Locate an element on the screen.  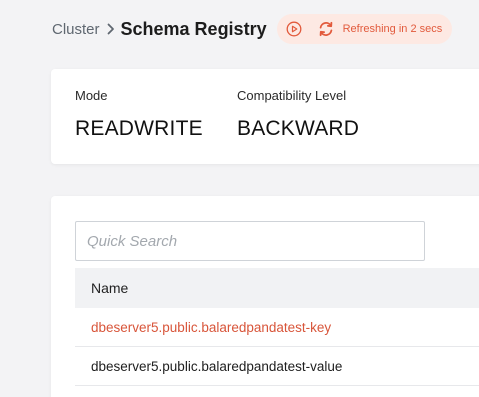
refresh-icon is located at coordinates (326, 29).